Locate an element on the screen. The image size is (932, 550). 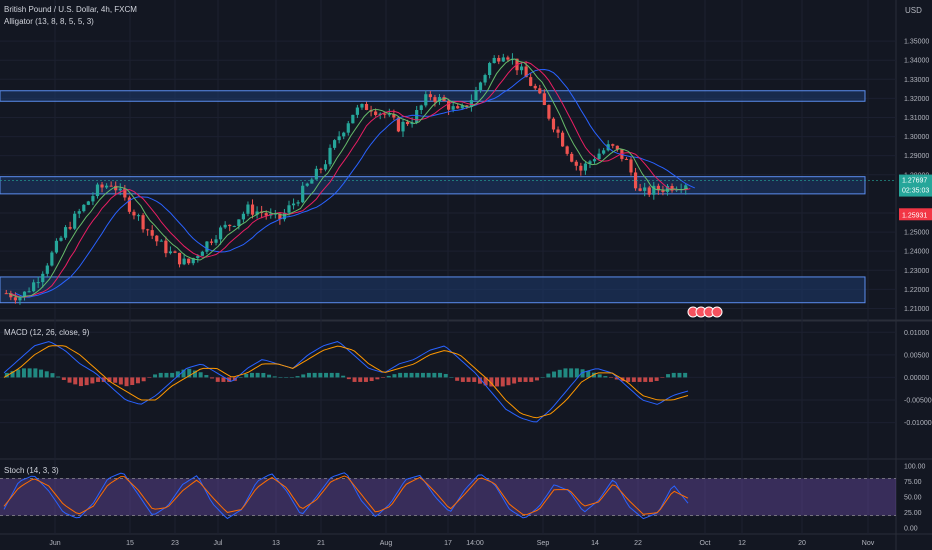
time-axis-label: Nov is located at coordinates (868, 543).